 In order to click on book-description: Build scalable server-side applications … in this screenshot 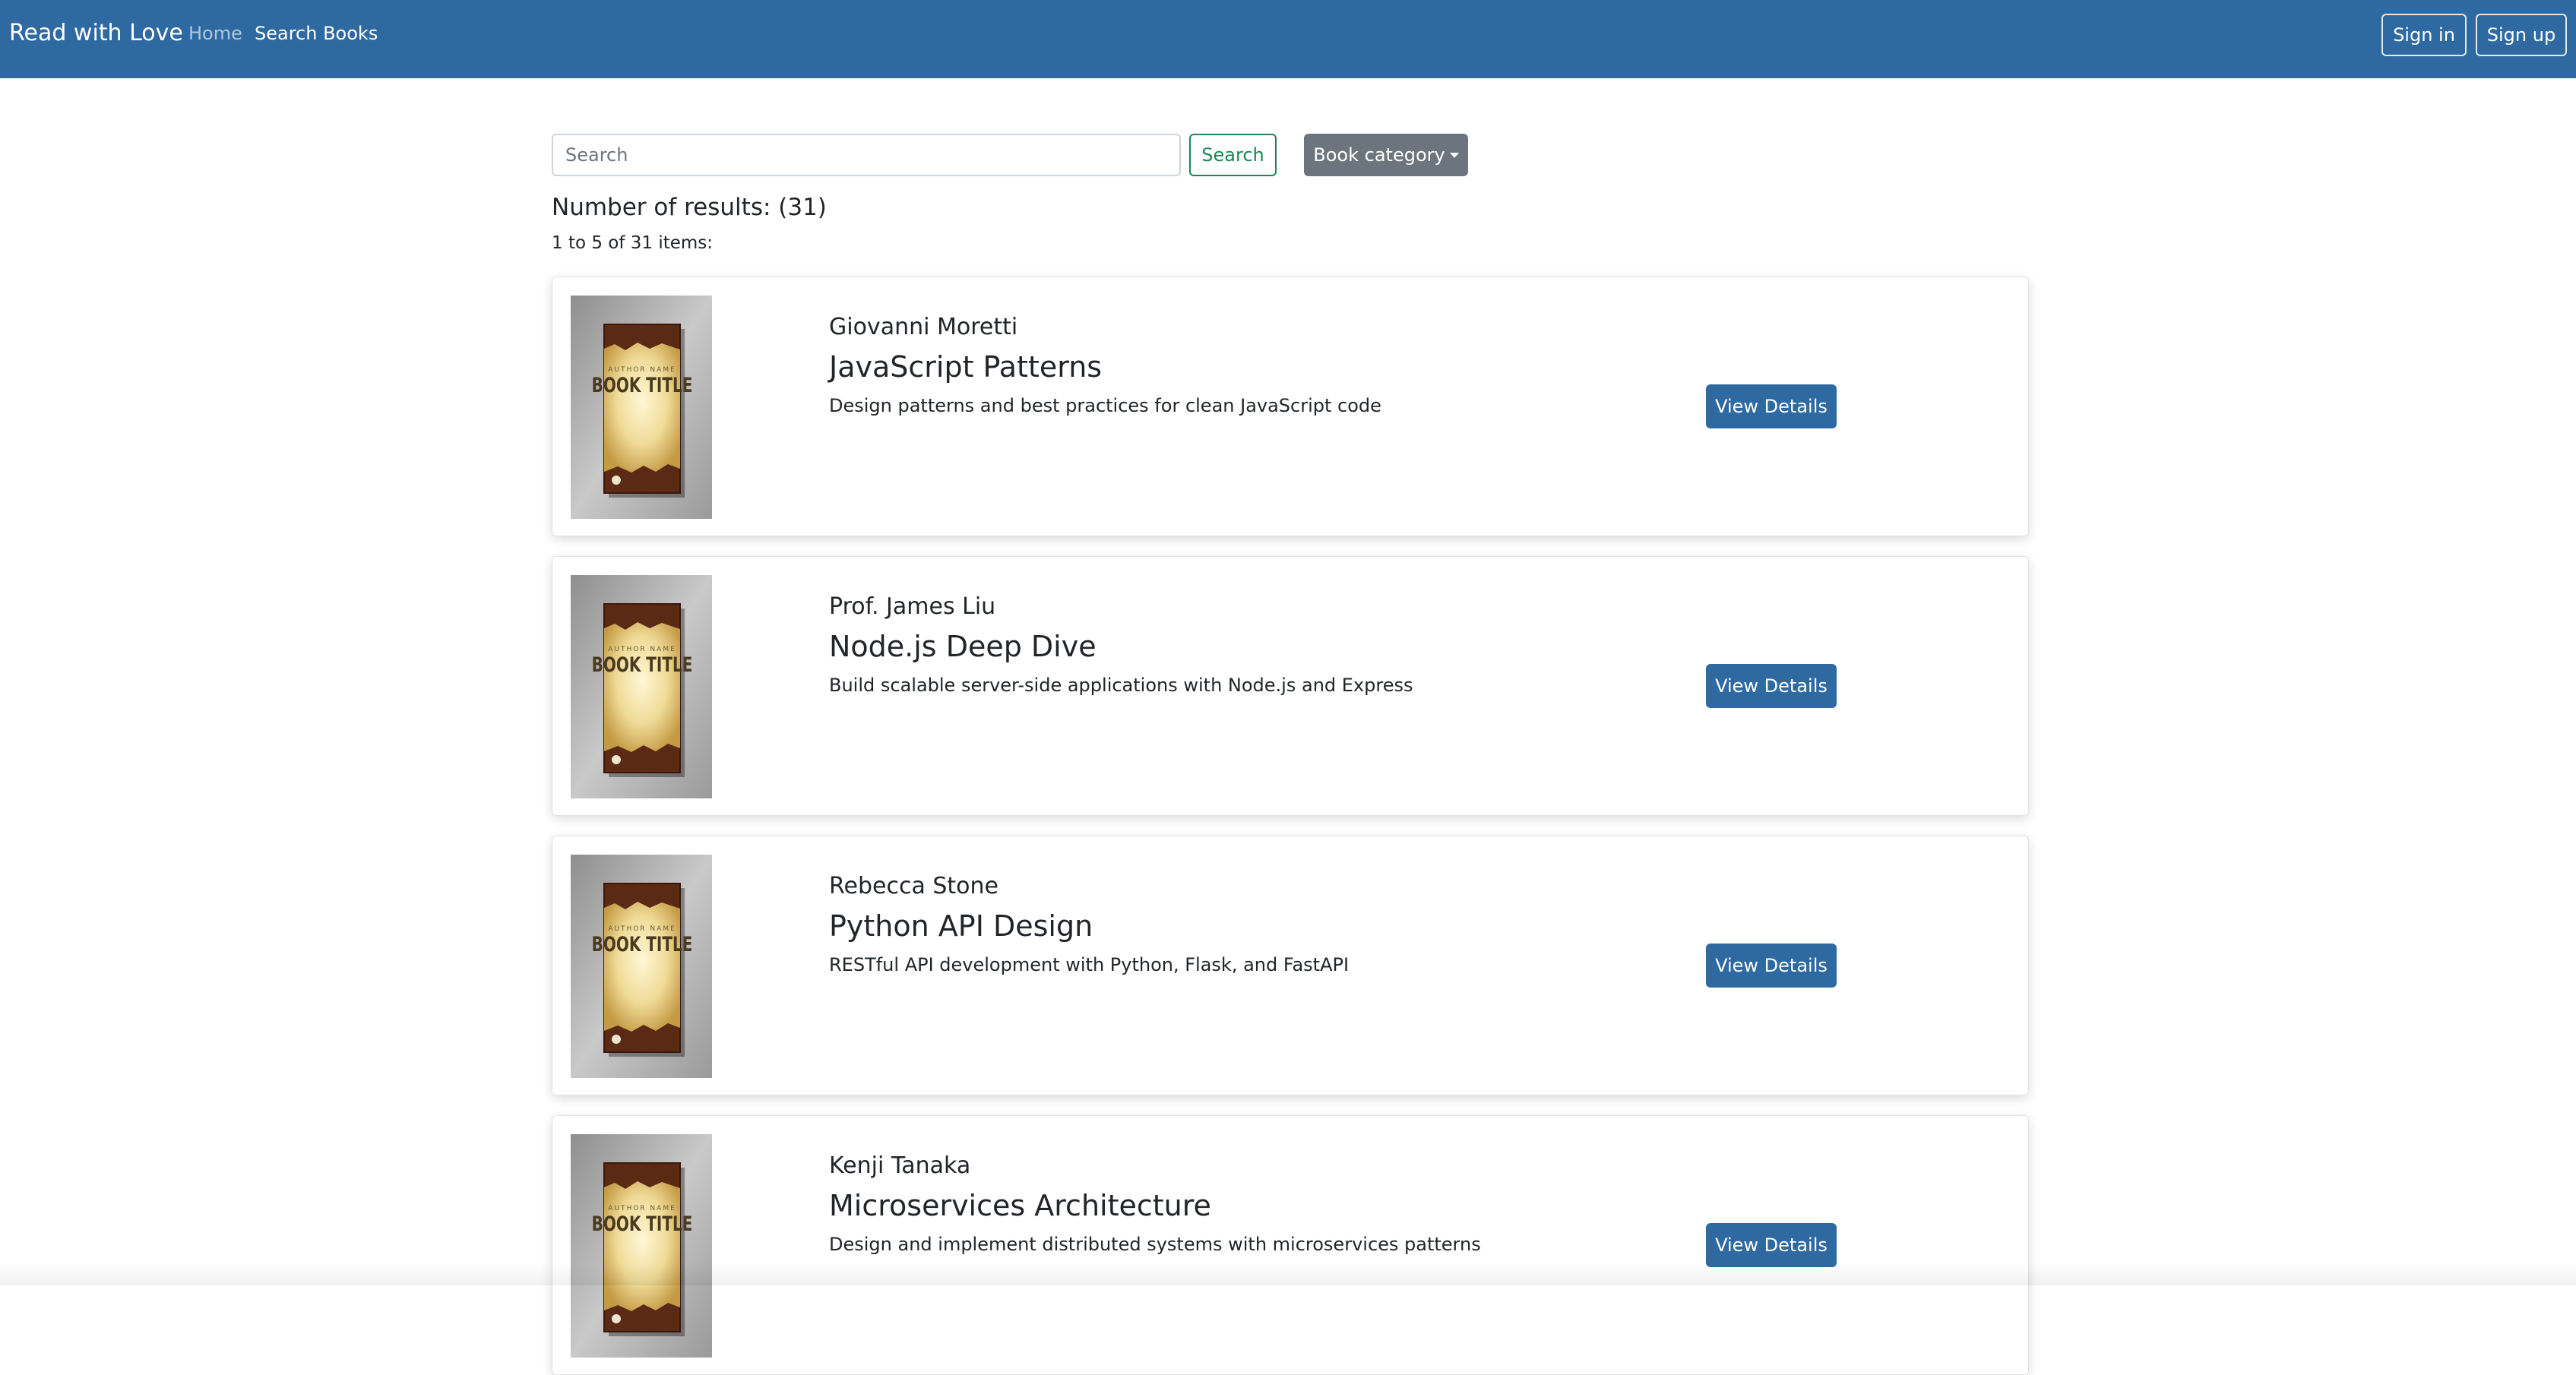, I will do `click(1121, 685)`.